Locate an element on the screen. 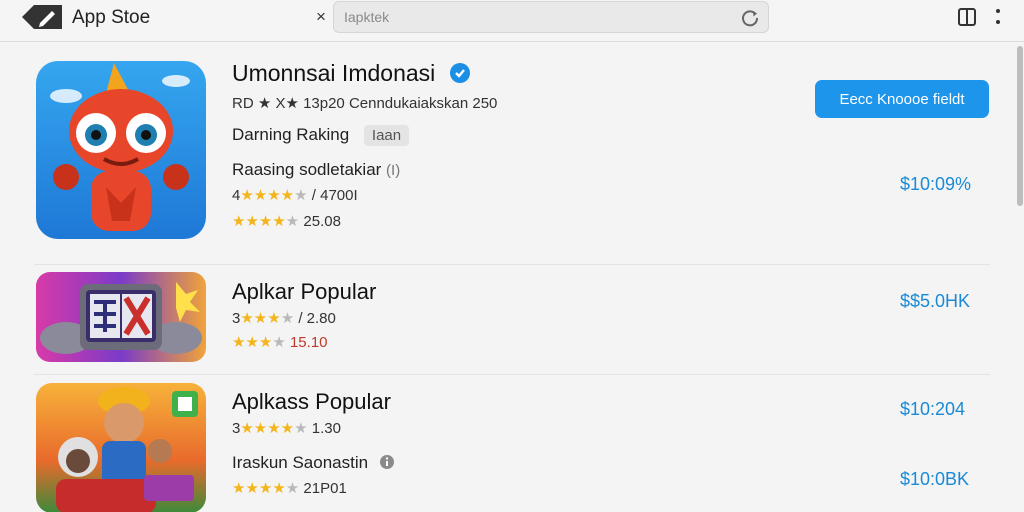  verified-badge-icon is located at coordinates (459, 73).